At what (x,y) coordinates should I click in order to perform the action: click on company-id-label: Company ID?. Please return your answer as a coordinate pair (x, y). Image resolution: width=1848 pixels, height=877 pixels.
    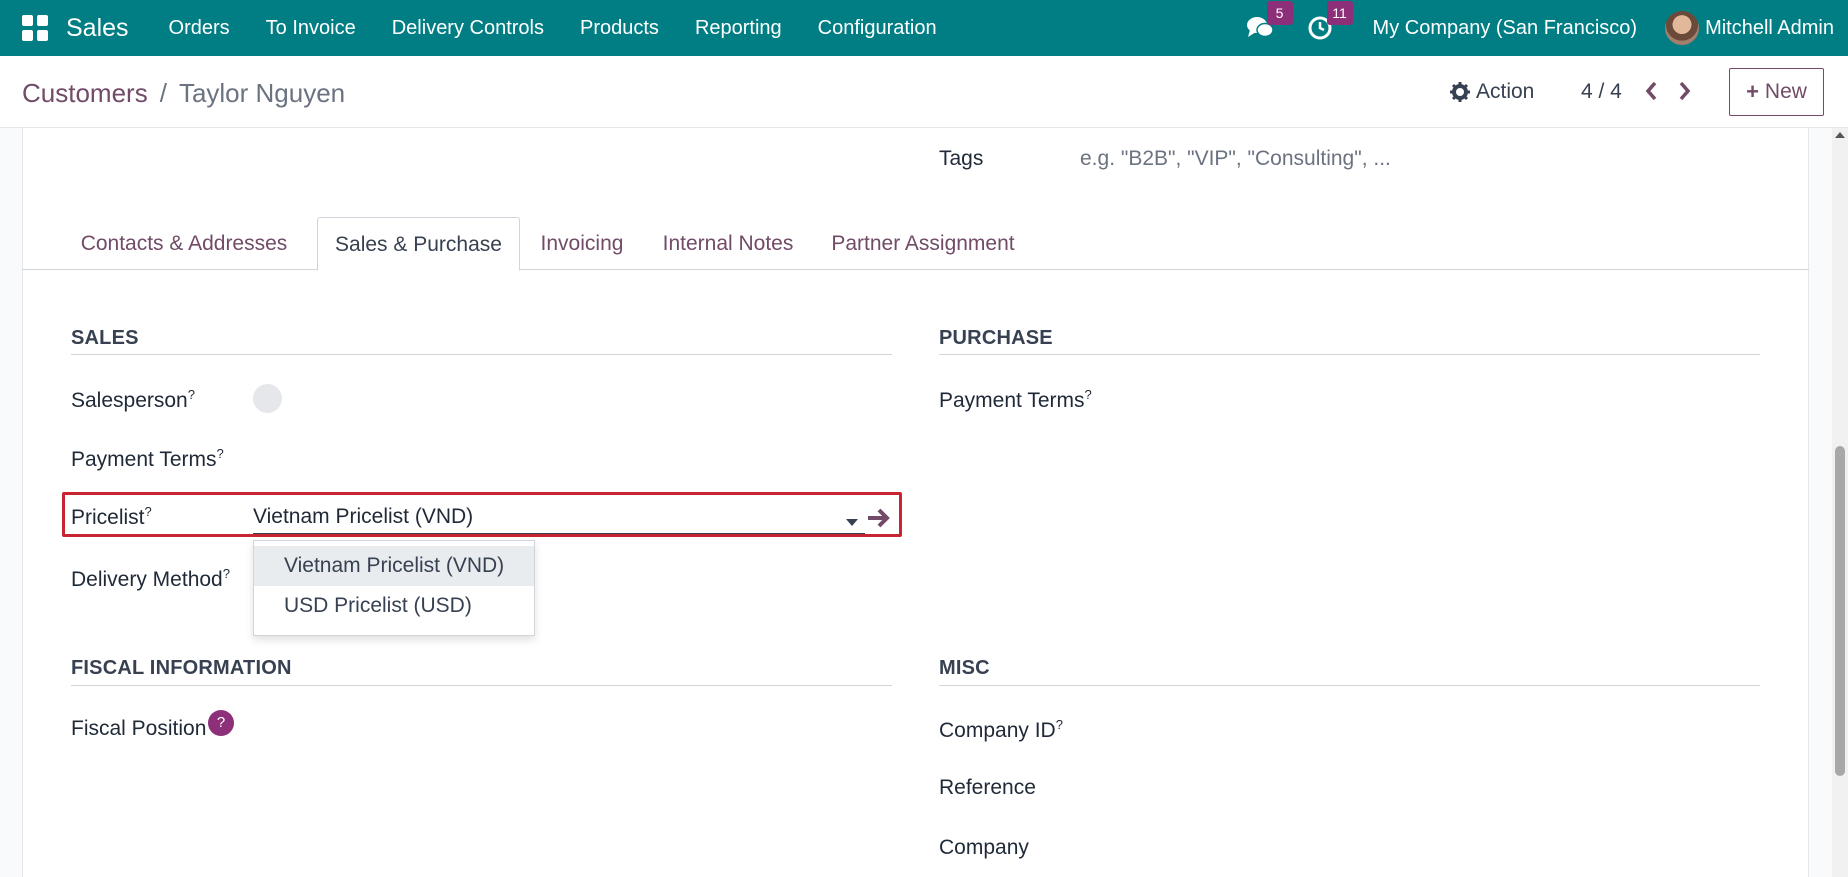
    Looking at the image, I should click on (1001, 729).